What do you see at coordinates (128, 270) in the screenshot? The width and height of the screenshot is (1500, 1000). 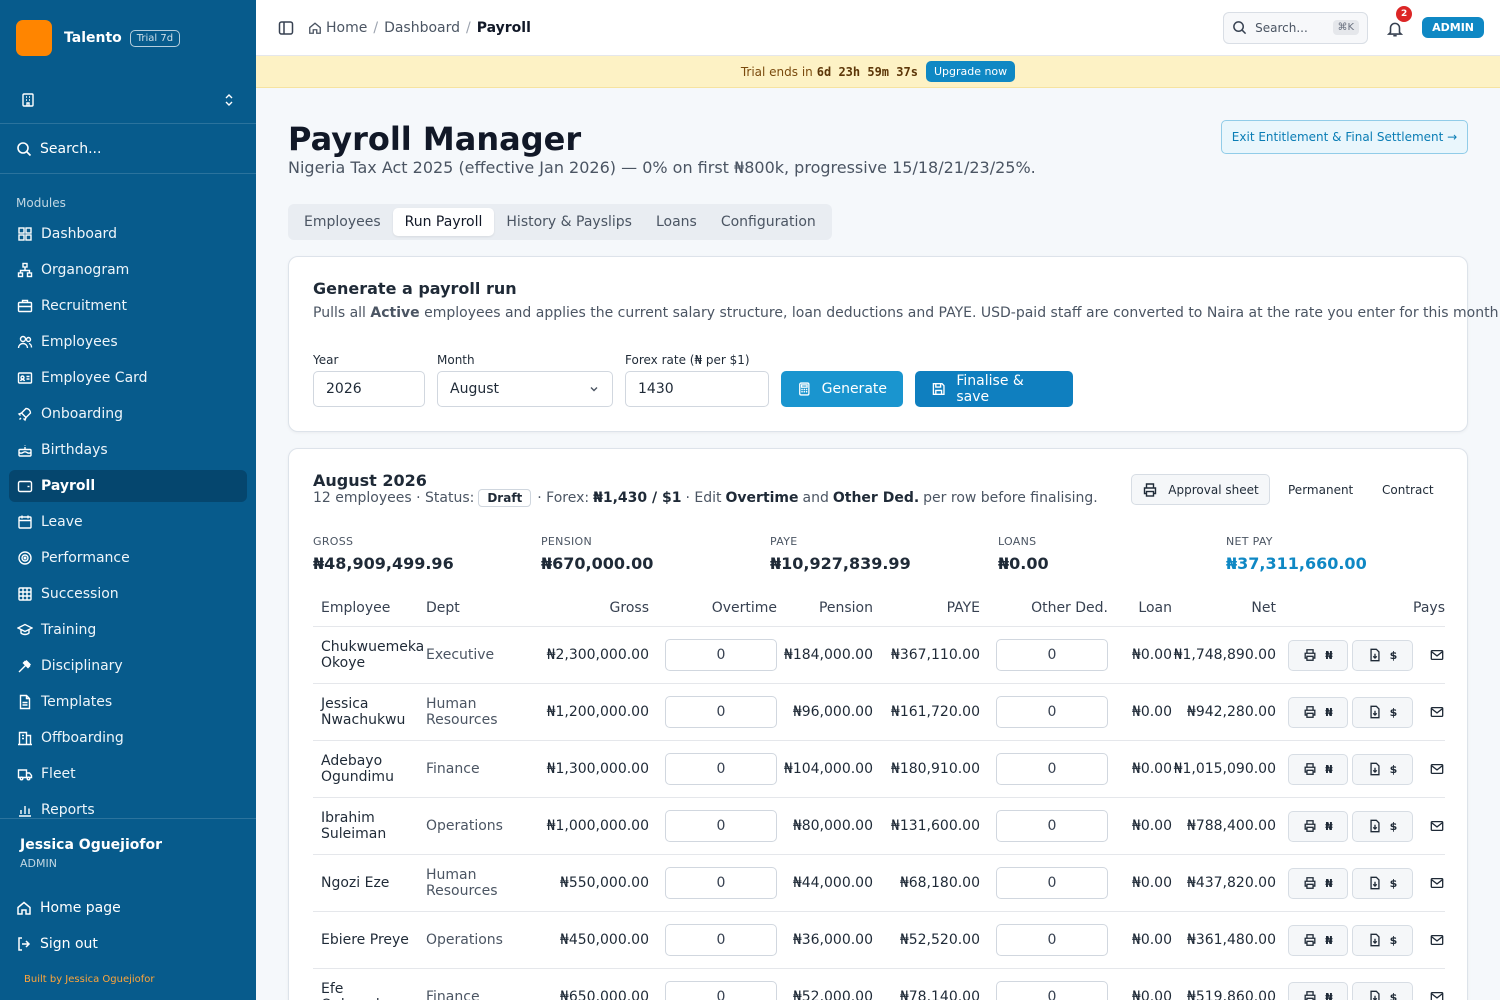 I see `sidebar-item-organogram: Organogram` at bounding box center [128, 270].